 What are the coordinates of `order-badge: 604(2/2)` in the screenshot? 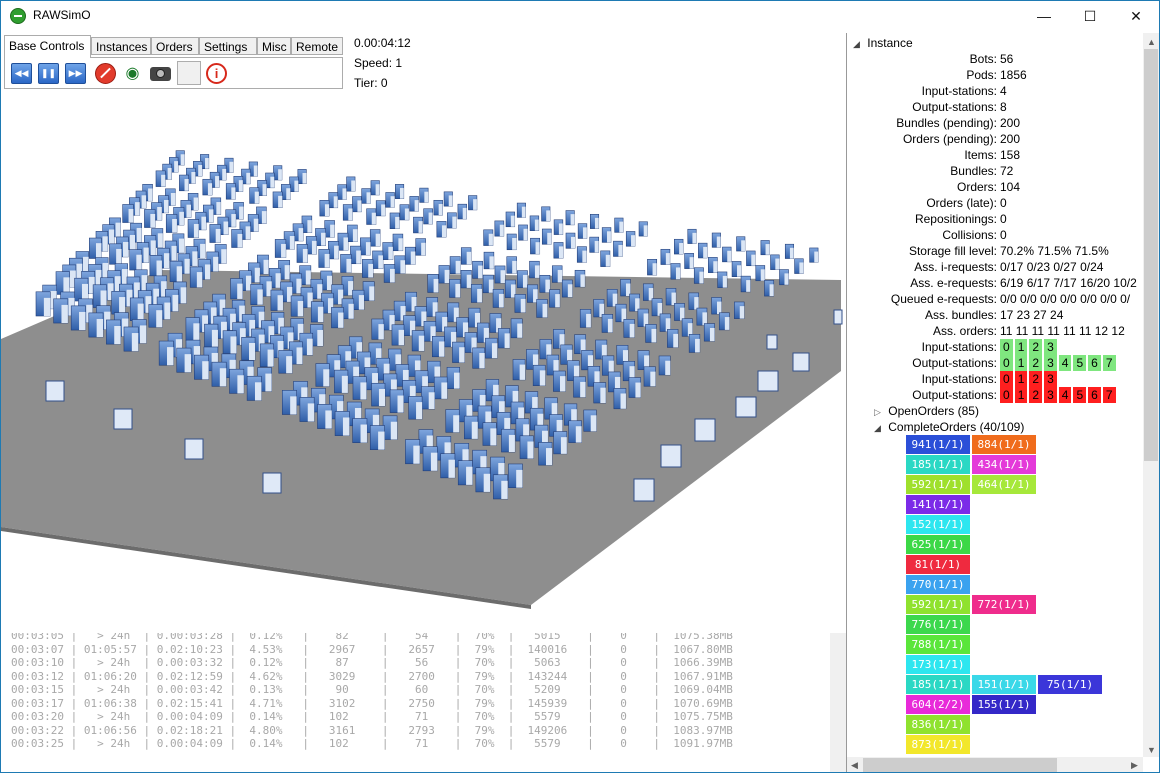 It's located at (938, 704).